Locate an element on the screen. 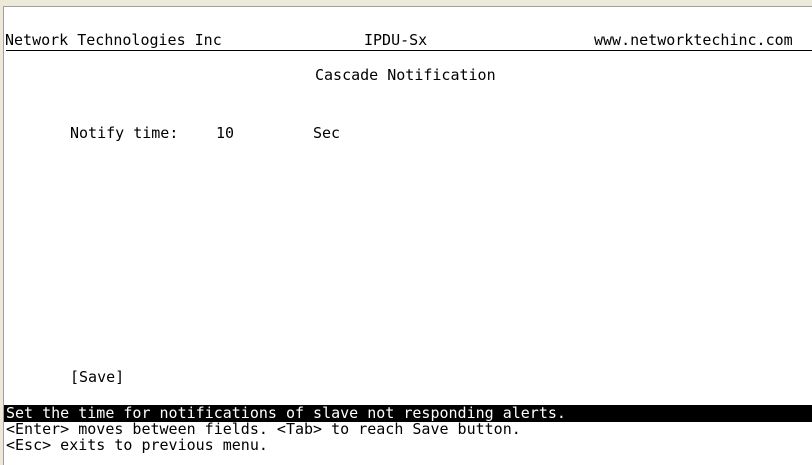 This screenshot has height=465, width=812. notify-time-unit: Sec is located at coordinates (327, 133).